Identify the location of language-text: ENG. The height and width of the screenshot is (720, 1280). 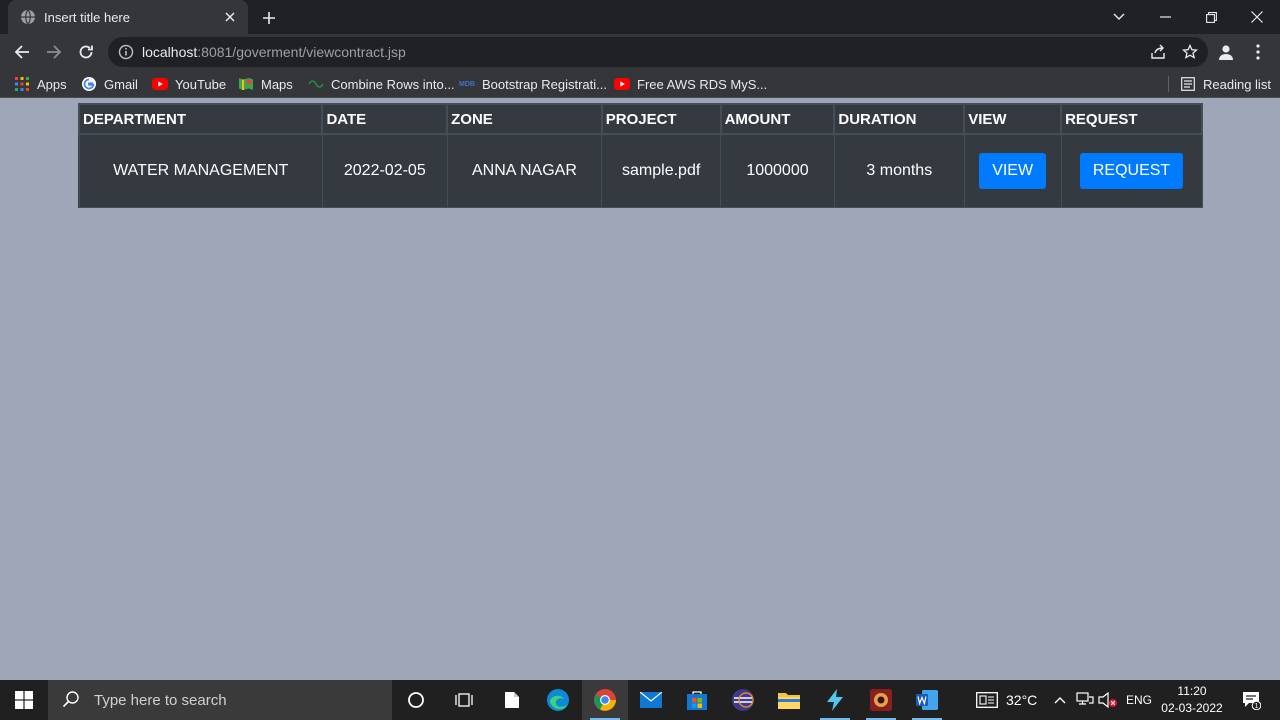
(1139, 700).